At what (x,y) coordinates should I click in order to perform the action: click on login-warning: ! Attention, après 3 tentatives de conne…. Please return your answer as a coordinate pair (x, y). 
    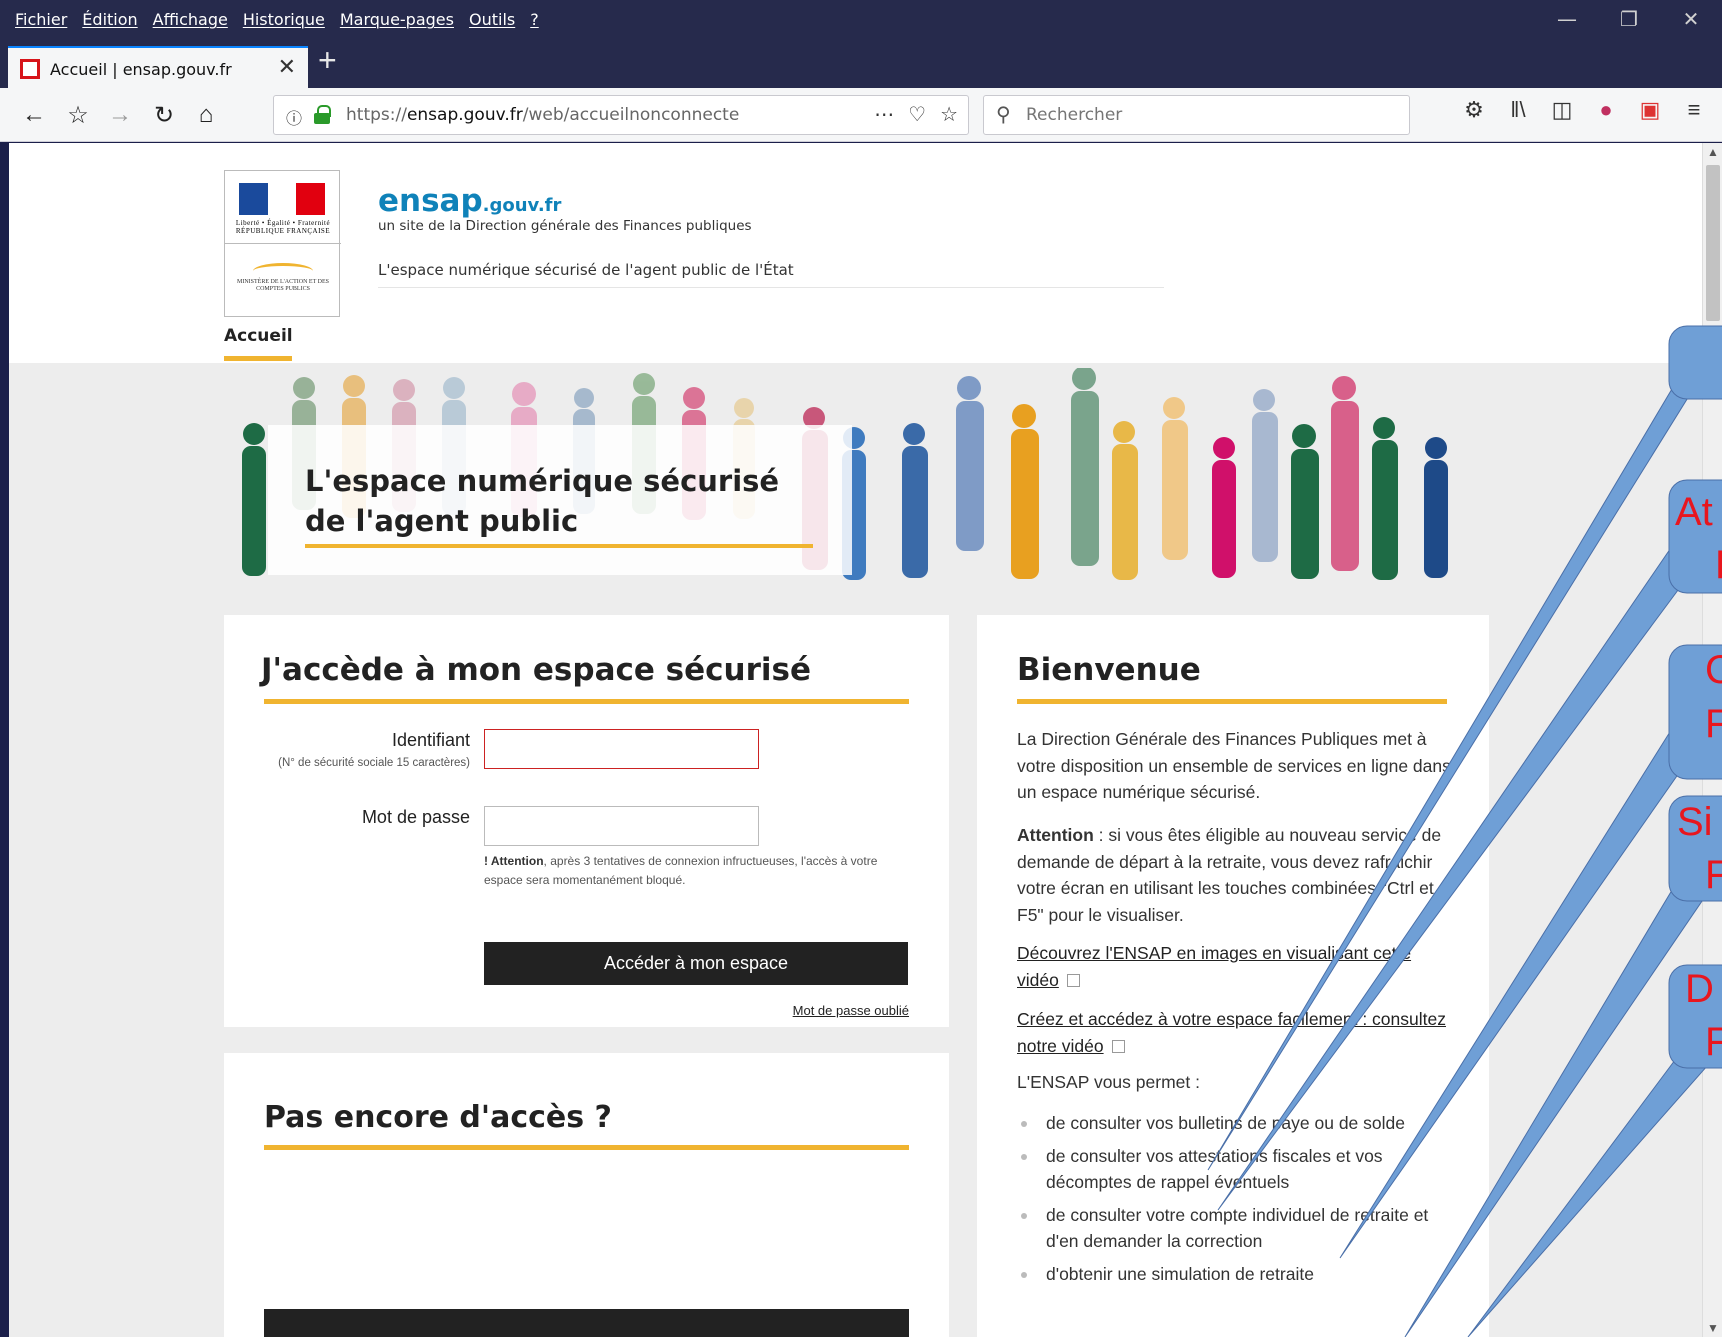
    Looking at the image, I should click on (681, 870).